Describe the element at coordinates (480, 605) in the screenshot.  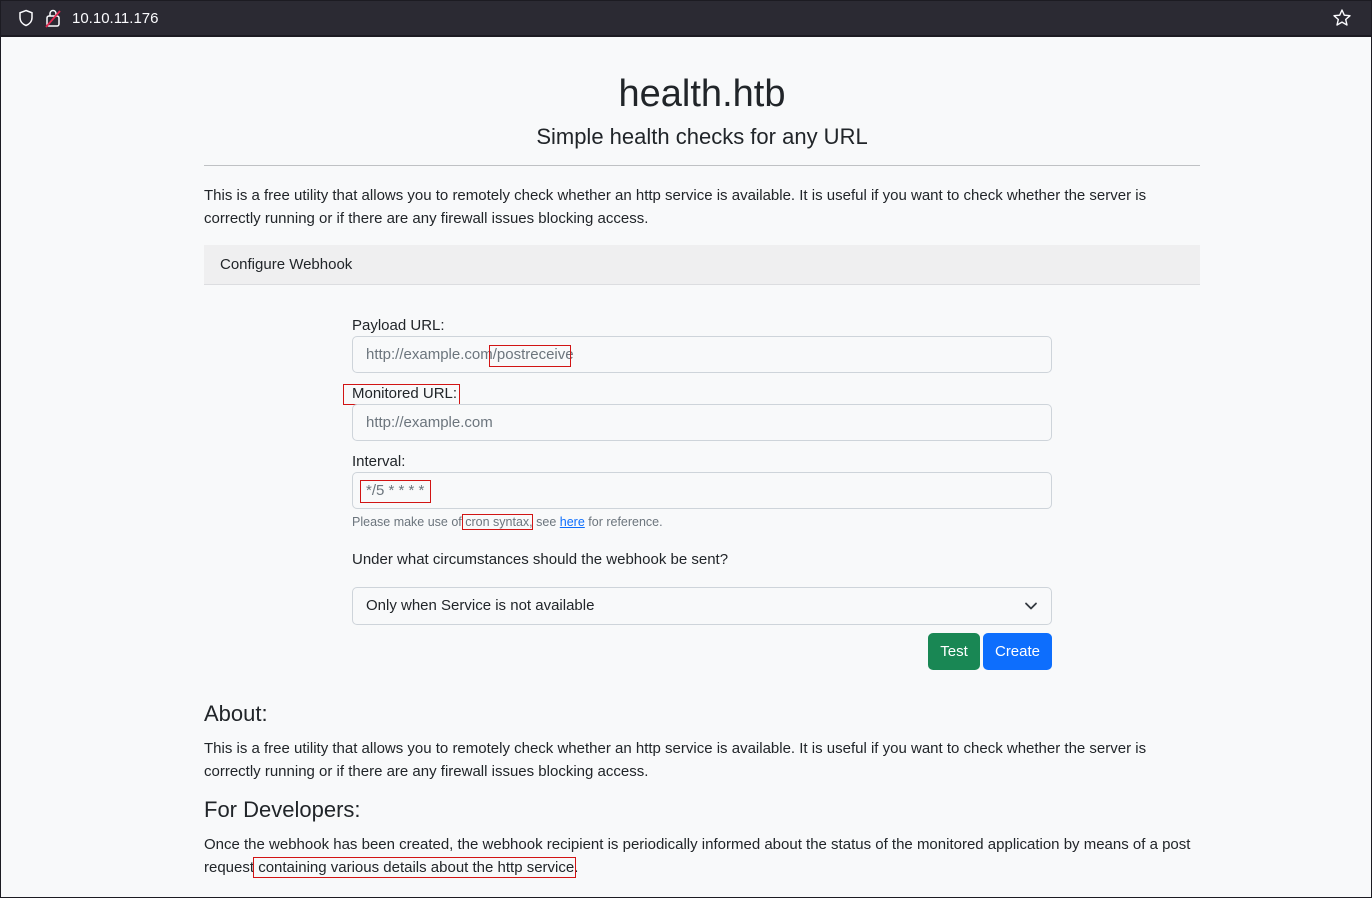
I see `condition-selected-value: Only when Service is not available` at that location.